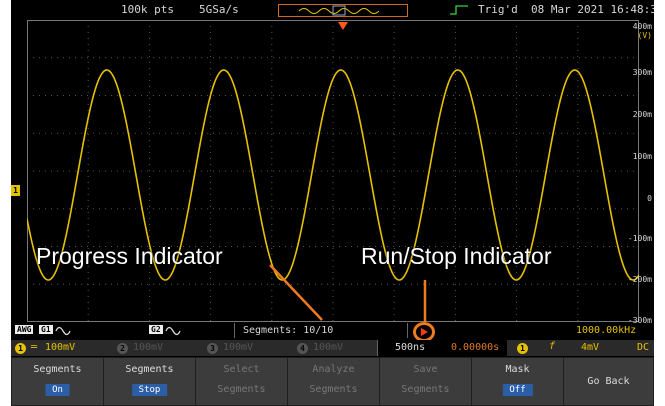  Describe the element at coordinates (498, 9) in the screenshot. I see `trigger-status: Trig'd` at that location.